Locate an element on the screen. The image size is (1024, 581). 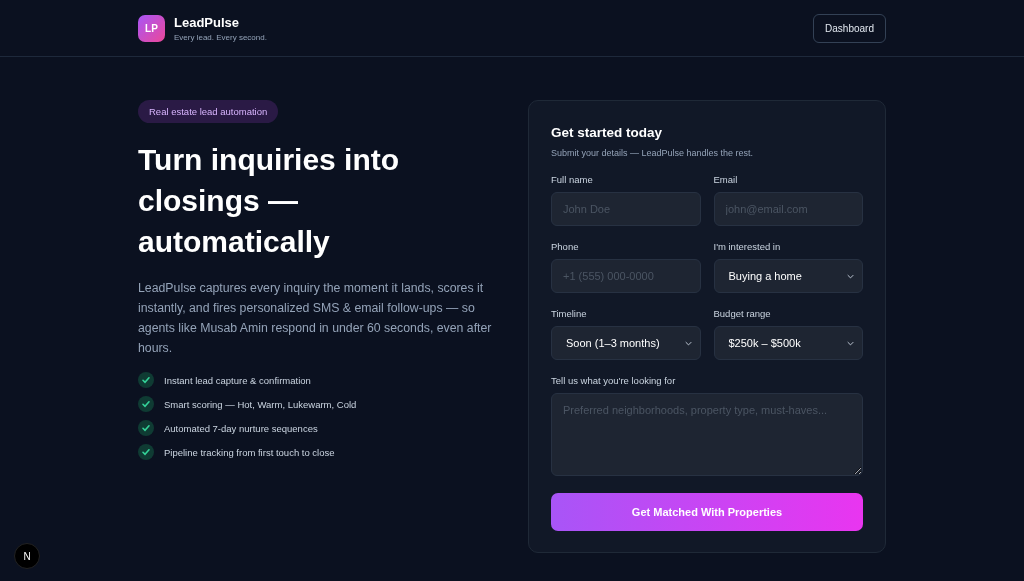
hero-description: LeadPulse captures every inquiry the moment it lands, scores it instantly, and fires personalized SMS & email follow-ups — so agents like Musab Amin respond in under 60 seconds, even after hours. is located at coordinates (315, 318).